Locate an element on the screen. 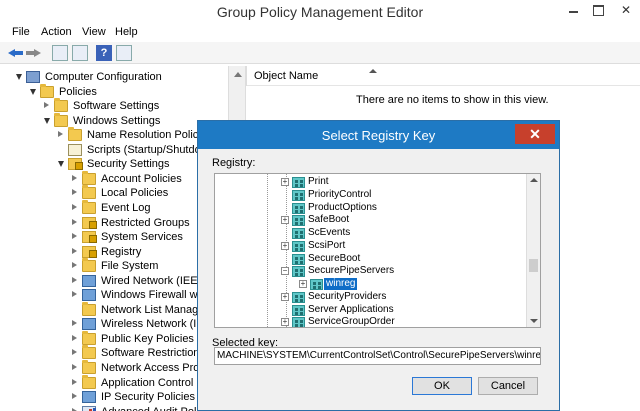 This screenshot has width=640, height=411. tree-item: Policies is located at coordinates (114, 91).